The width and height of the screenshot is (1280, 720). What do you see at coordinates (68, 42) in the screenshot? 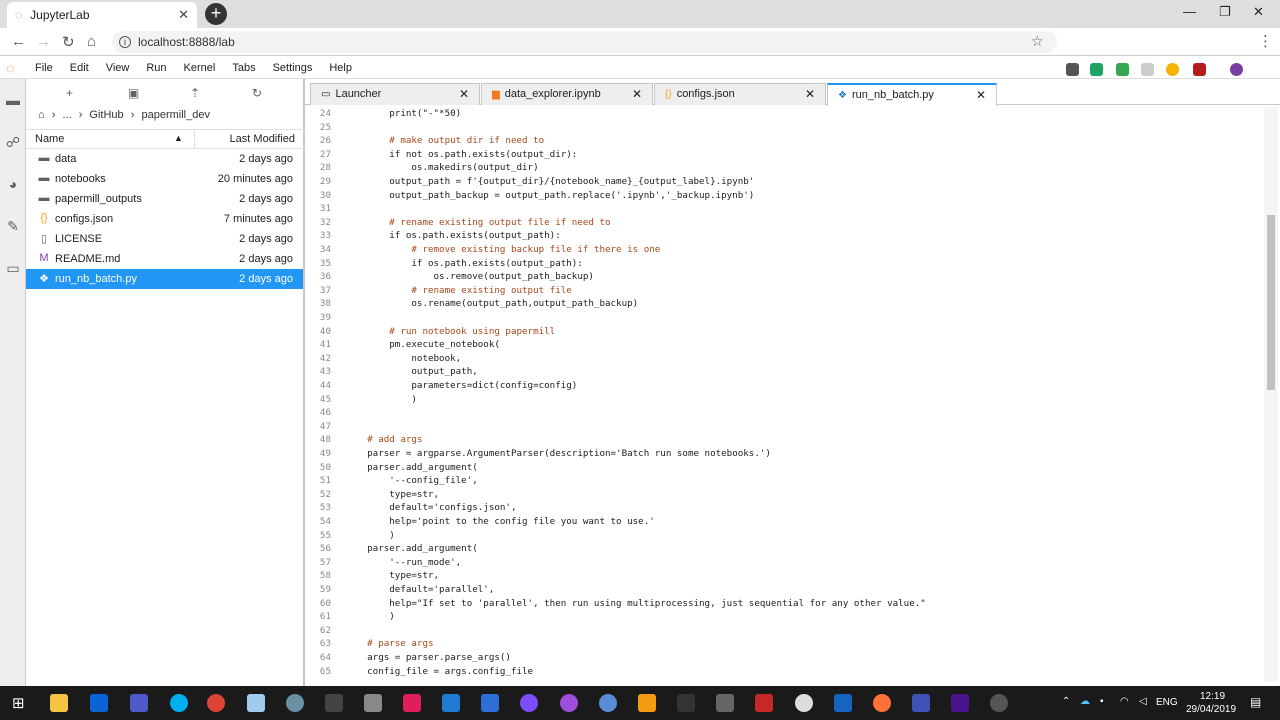
I see `reload-icon: ↻` at bounding box center [68, 42].